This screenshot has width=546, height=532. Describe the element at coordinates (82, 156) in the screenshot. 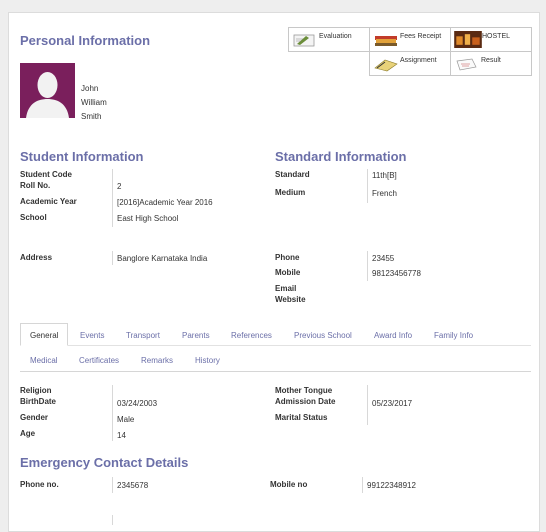

I see `student-info-title: Student Information` at that location.